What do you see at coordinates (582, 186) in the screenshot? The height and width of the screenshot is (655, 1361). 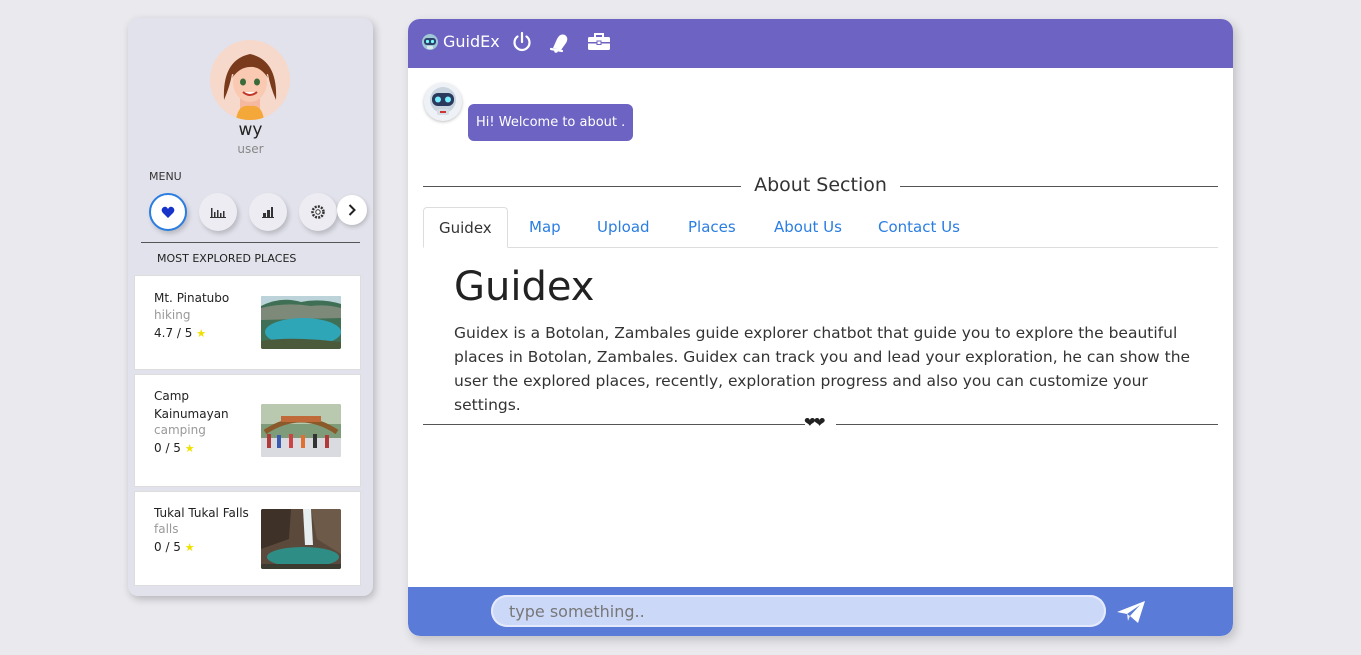 I see `section-divider-left` at bounding box center [582, 186].